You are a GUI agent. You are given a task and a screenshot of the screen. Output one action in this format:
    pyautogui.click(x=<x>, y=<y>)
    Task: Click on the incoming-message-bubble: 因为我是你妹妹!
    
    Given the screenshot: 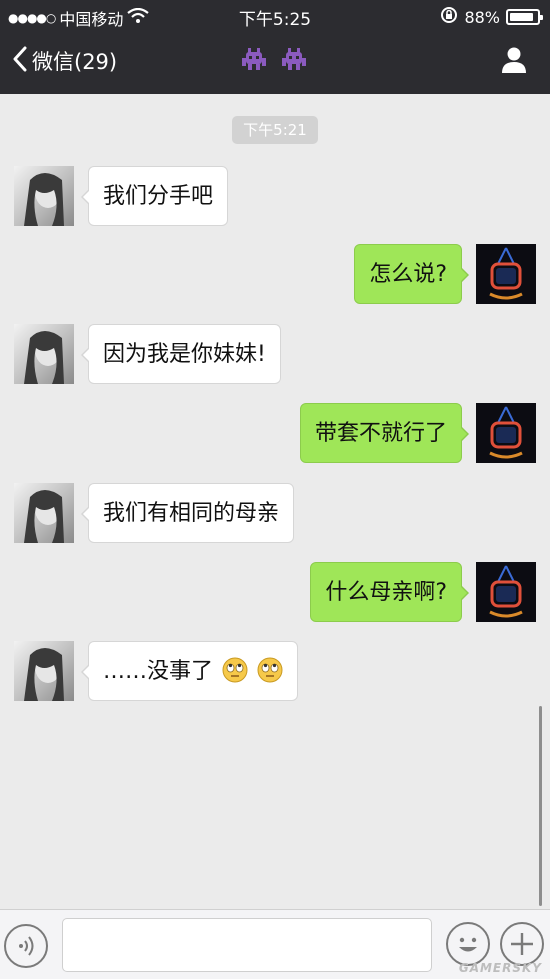 What is the action you would take?
    pyautogui.click(x=181, y=354)
    